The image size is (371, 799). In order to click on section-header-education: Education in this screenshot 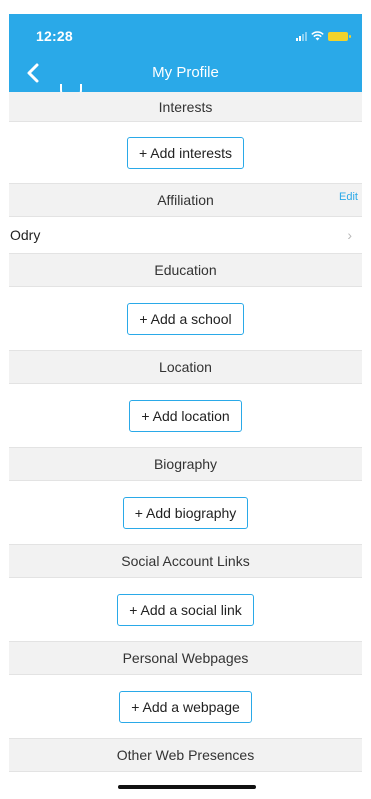, I will do `click(185, 270)`.